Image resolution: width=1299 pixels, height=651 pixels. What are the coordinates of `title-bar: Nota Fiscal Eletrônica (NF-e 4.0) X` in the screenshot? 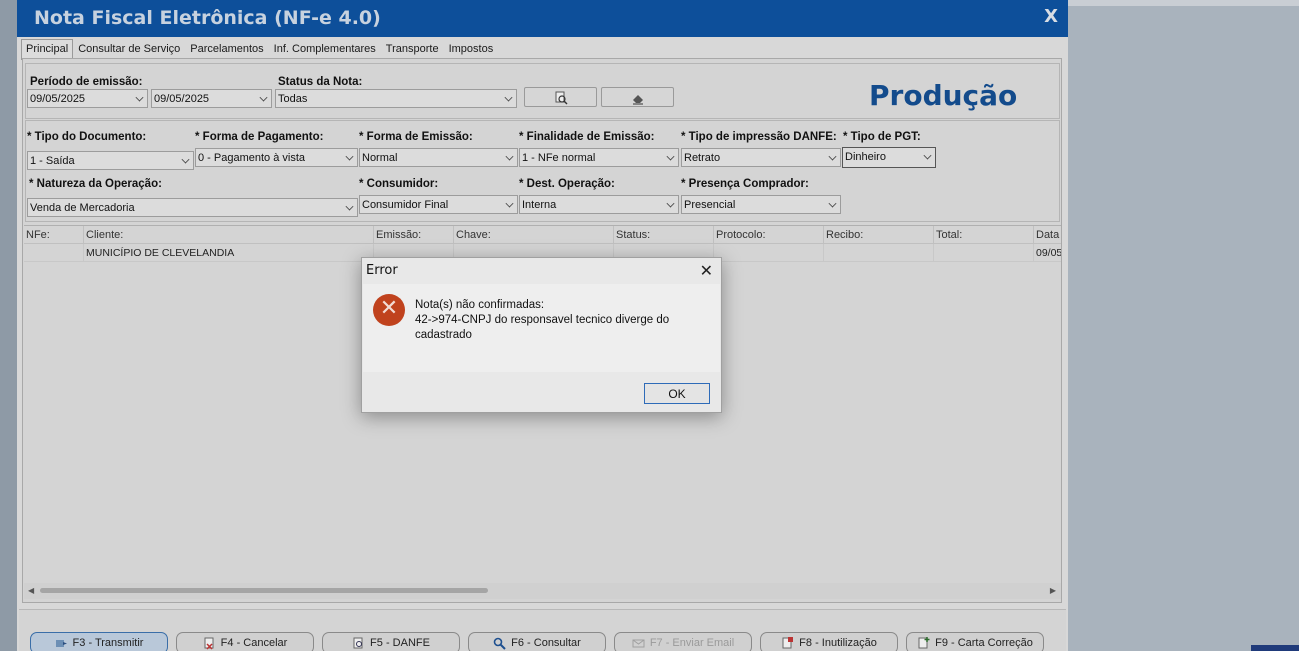 It's located at (542, 18).